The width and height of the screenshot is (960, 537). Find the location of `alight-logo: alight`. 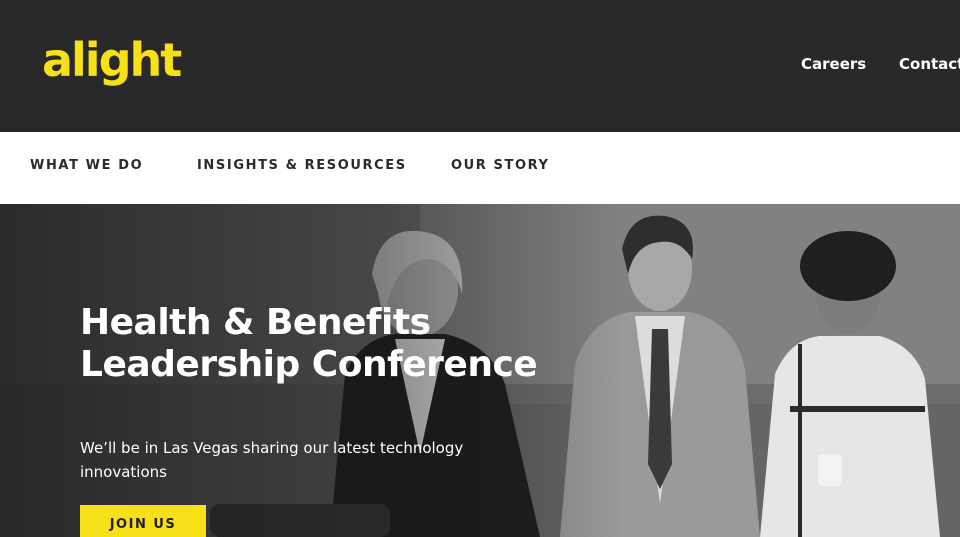

alight-logo: alight is located at coordinates (112, 60).